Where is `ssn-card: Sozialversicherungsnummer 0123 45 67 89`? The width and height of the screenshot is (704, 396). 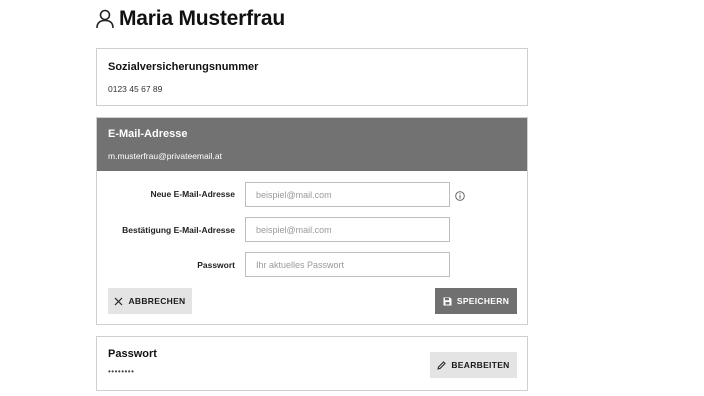 ssn-card: Sozialversicherungsnummer 0123 45 67 89 is located at coordinates (312, 77).